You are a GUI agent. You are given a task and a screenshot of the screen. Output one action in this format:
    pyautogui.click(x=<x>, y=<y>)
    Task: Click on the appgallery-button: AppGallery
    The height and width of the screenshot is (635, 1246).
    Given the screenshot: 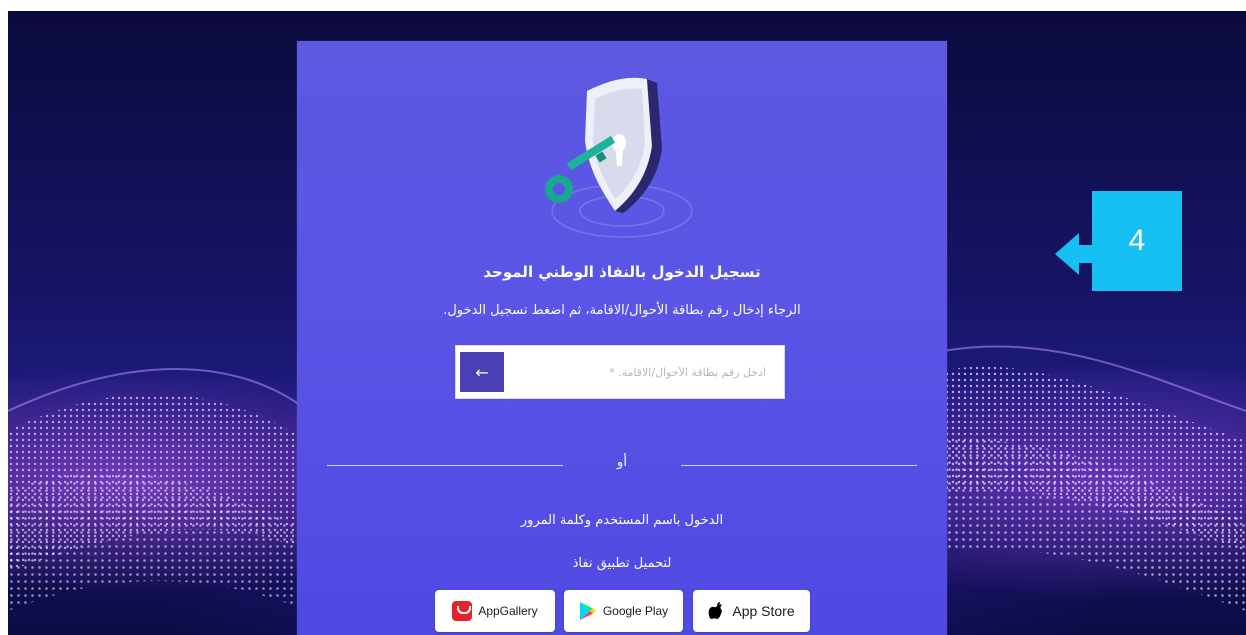 What is the action you would take?
    pyautogui.click(x=495, y=611)
    